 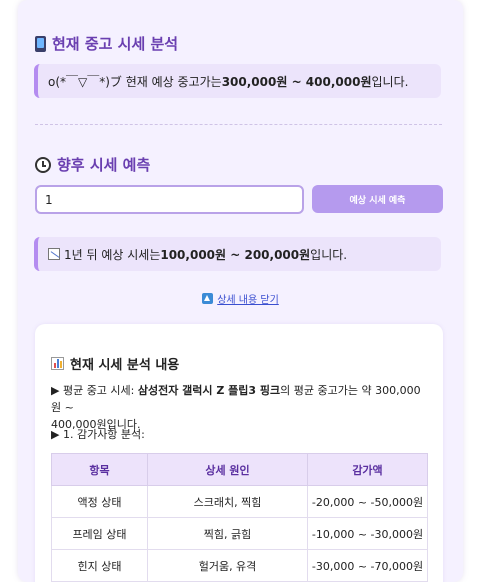 What do you see at coordinates (54, 254) in the screenshot?
I see `chart-decreasing-icon` at bounding box center [54, 254].